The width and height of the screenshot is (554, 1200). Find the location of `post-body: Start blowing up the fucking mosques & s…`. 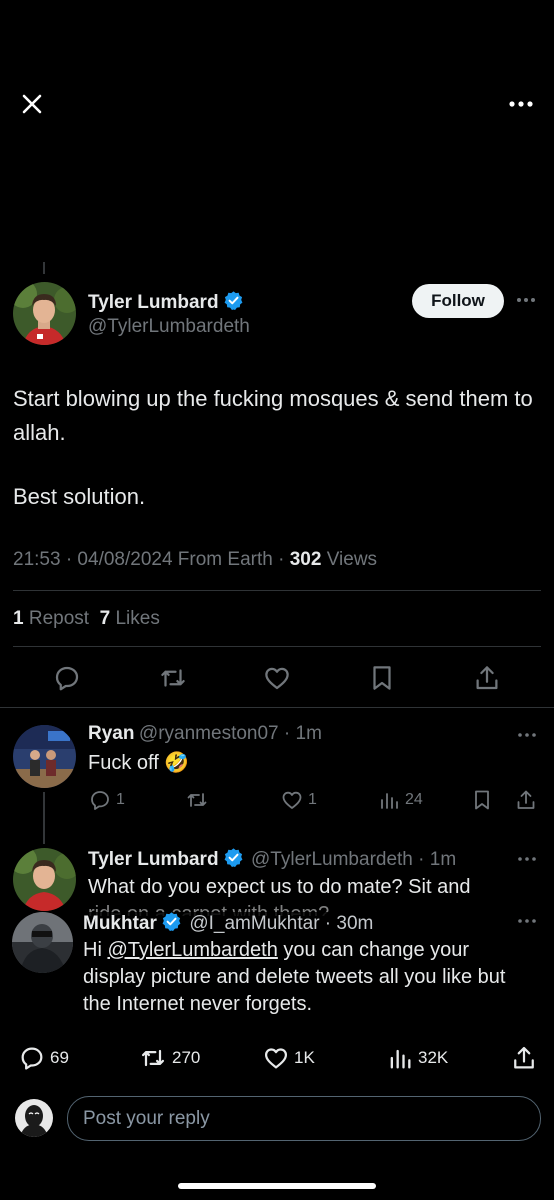

post-body: Start blowing up the fucking mosques & s… is located at coordinates (273, 463).